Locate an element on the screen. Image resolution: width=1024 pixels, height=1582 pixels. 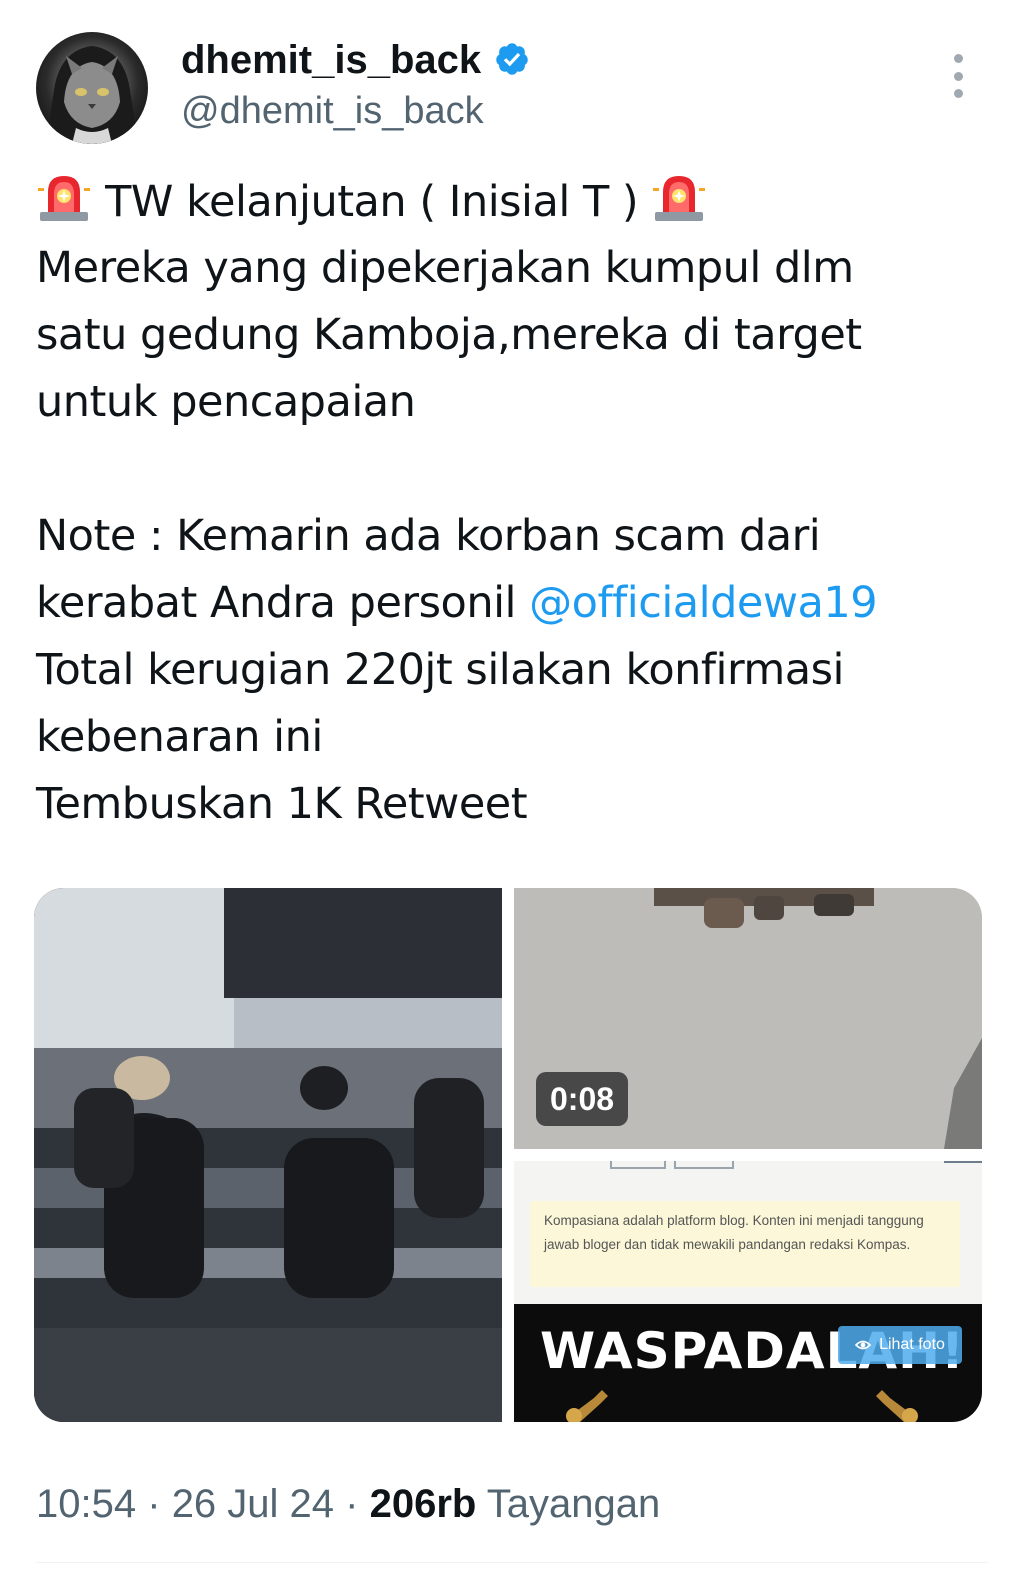
tweet-line-3: satu gedung Kamboja,mereka di target is located at coordinates (449, 335).